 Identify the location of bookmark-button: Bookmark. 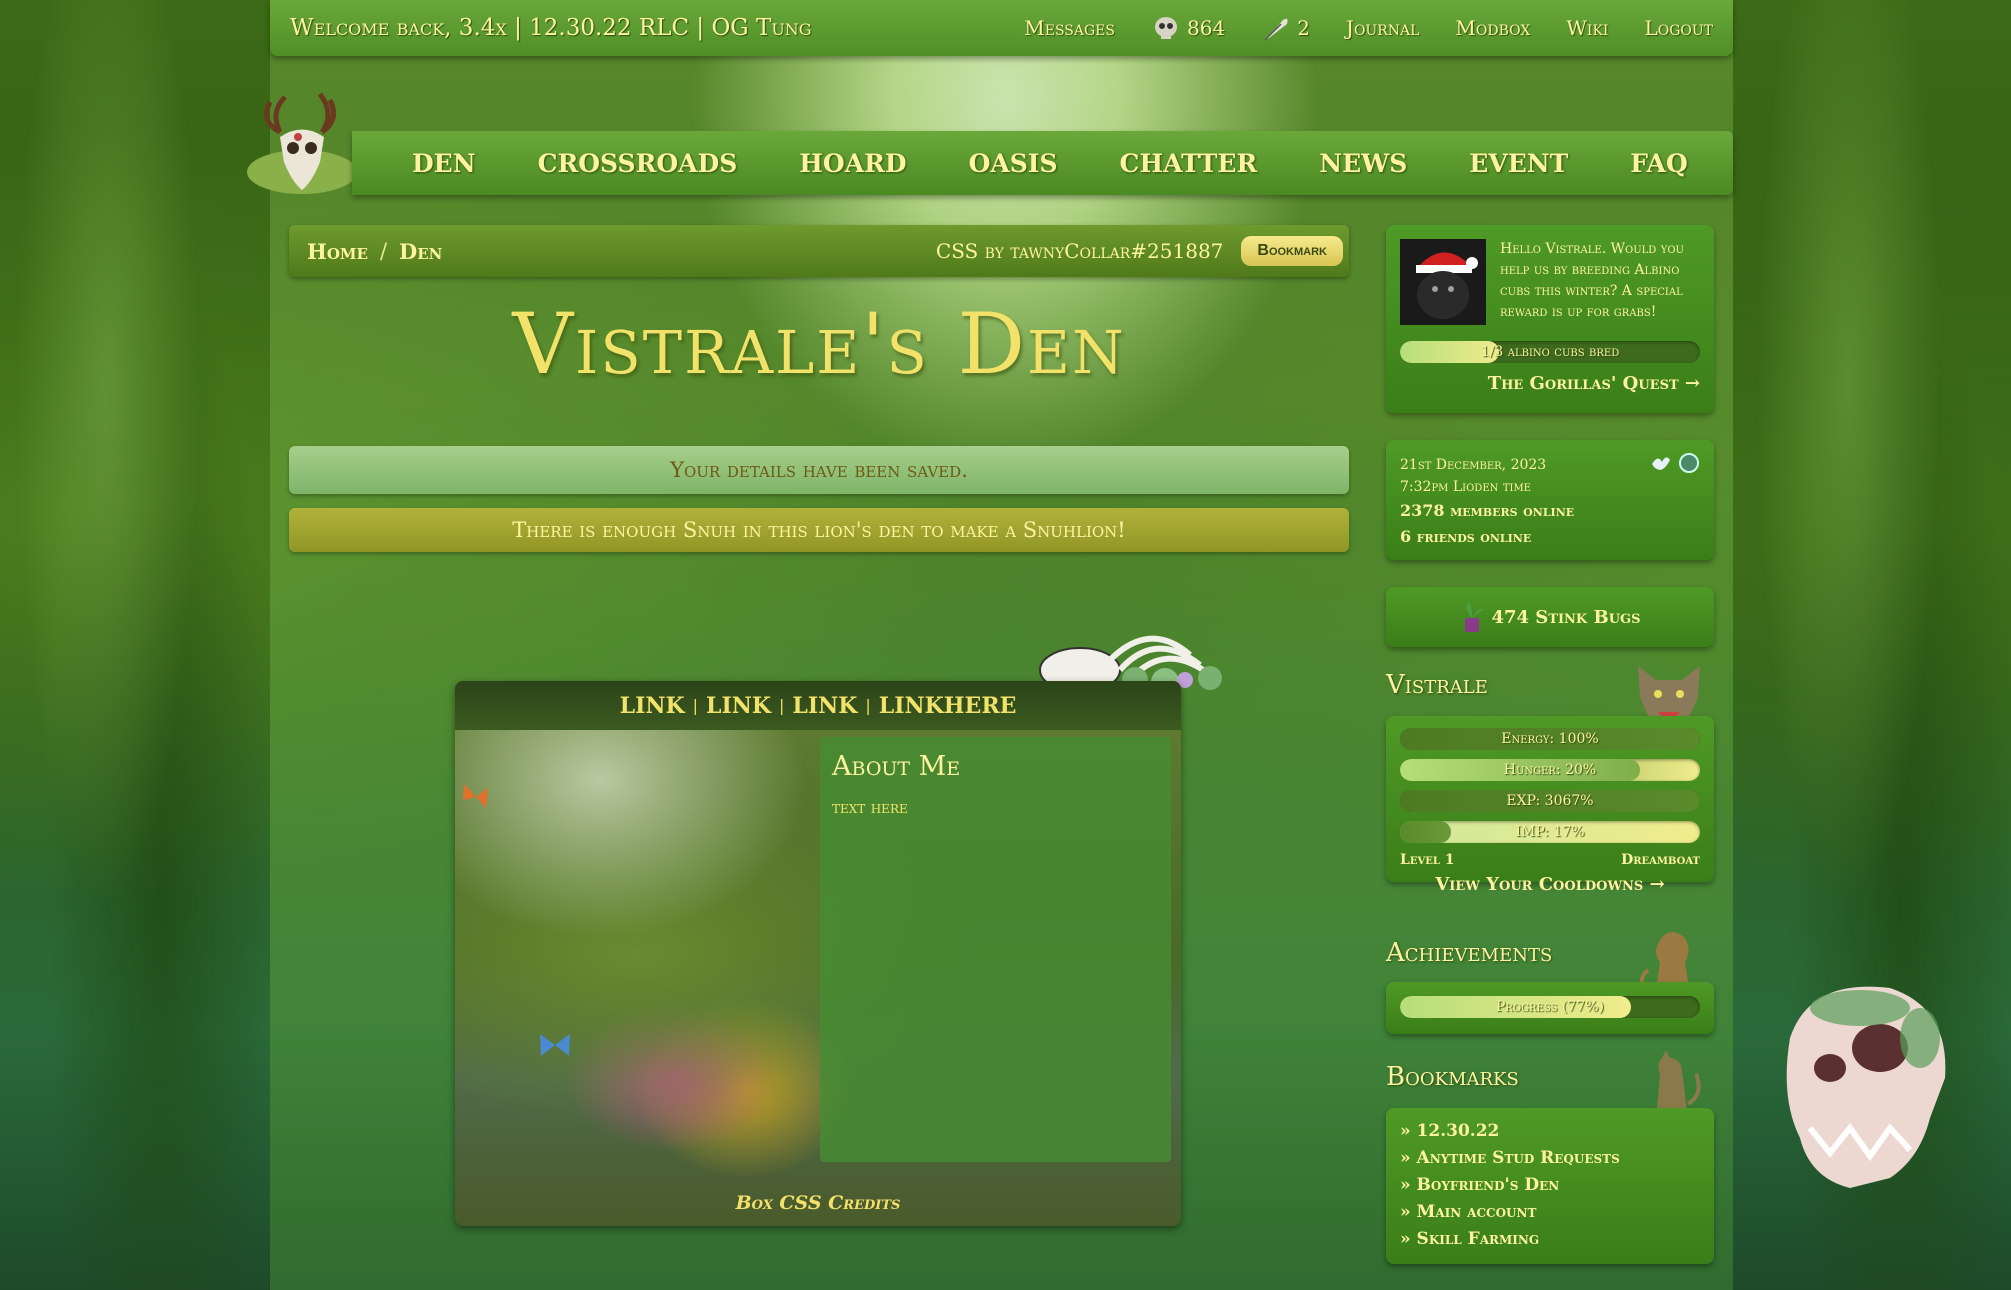
(1292, 251).